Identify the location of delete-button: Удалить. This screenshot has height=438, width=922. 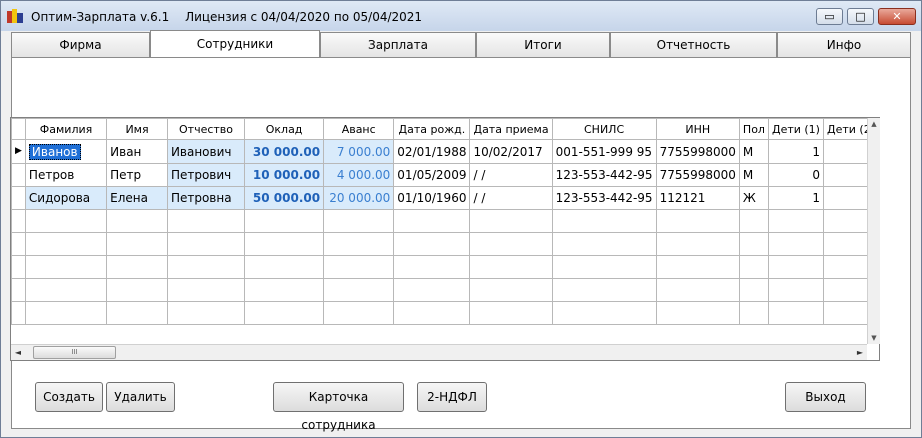
(140, 397).